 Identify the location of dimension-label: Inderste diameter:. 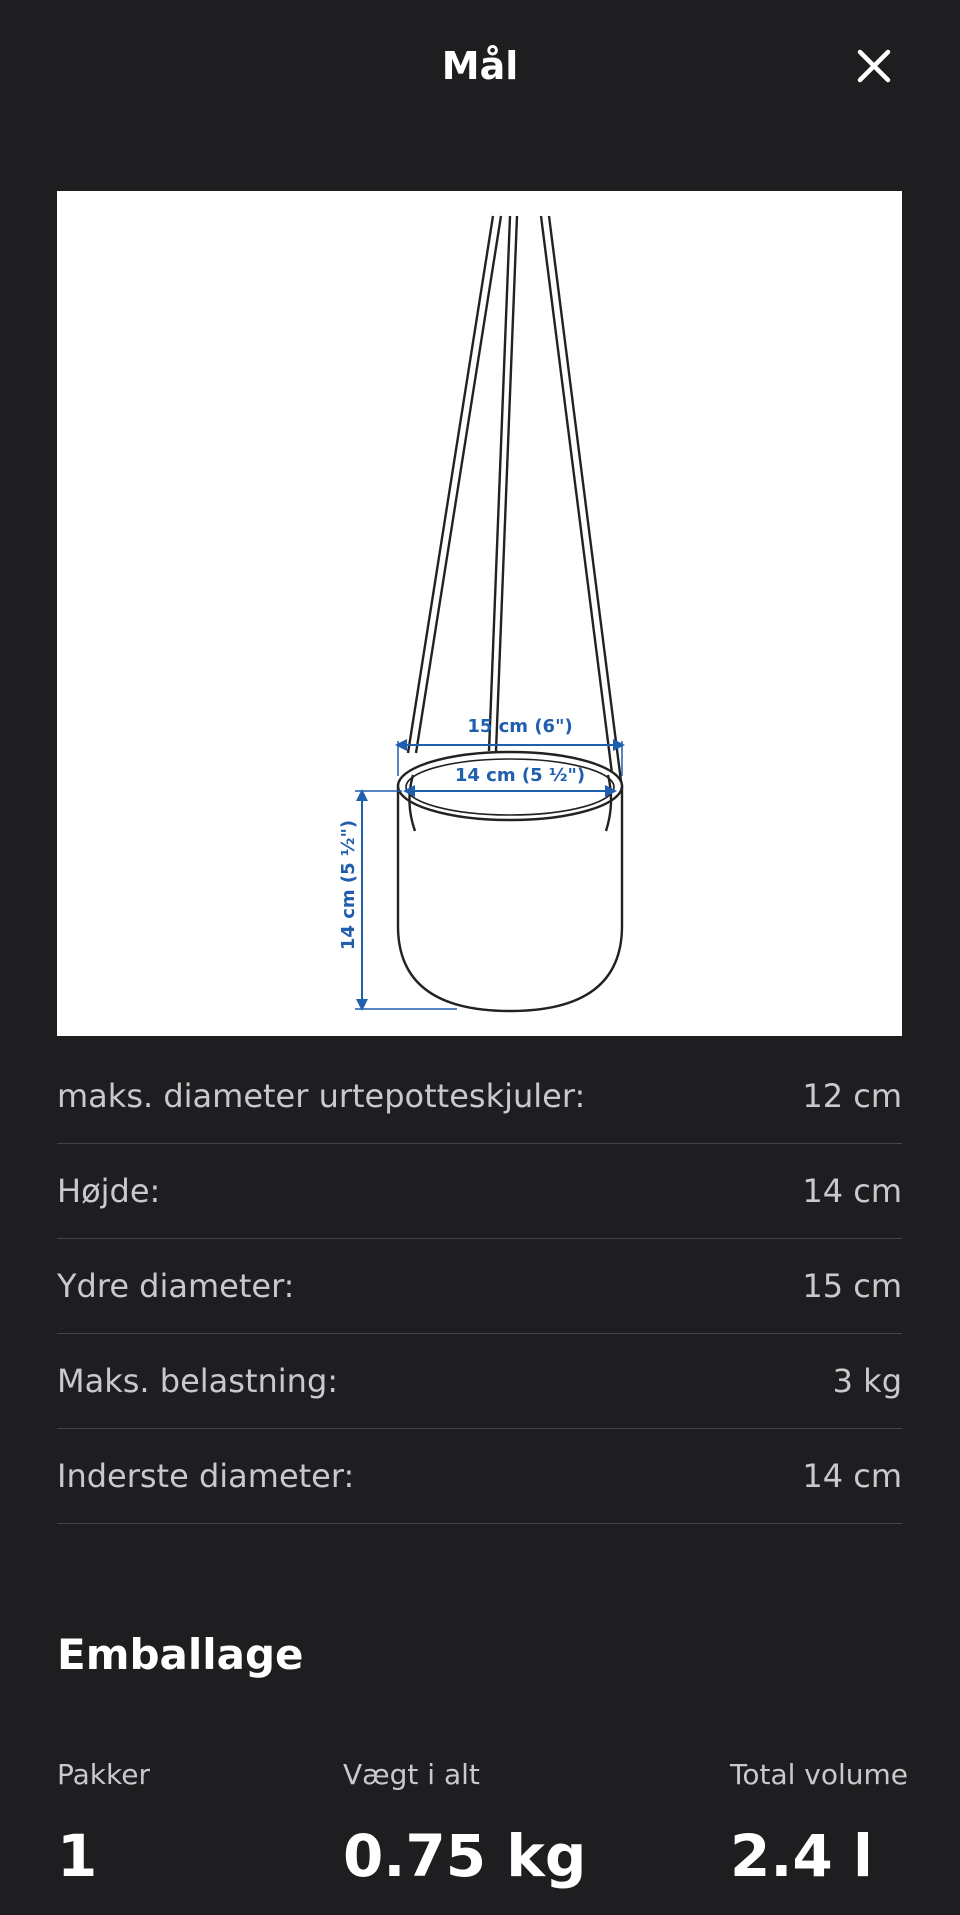
(206, 1476).